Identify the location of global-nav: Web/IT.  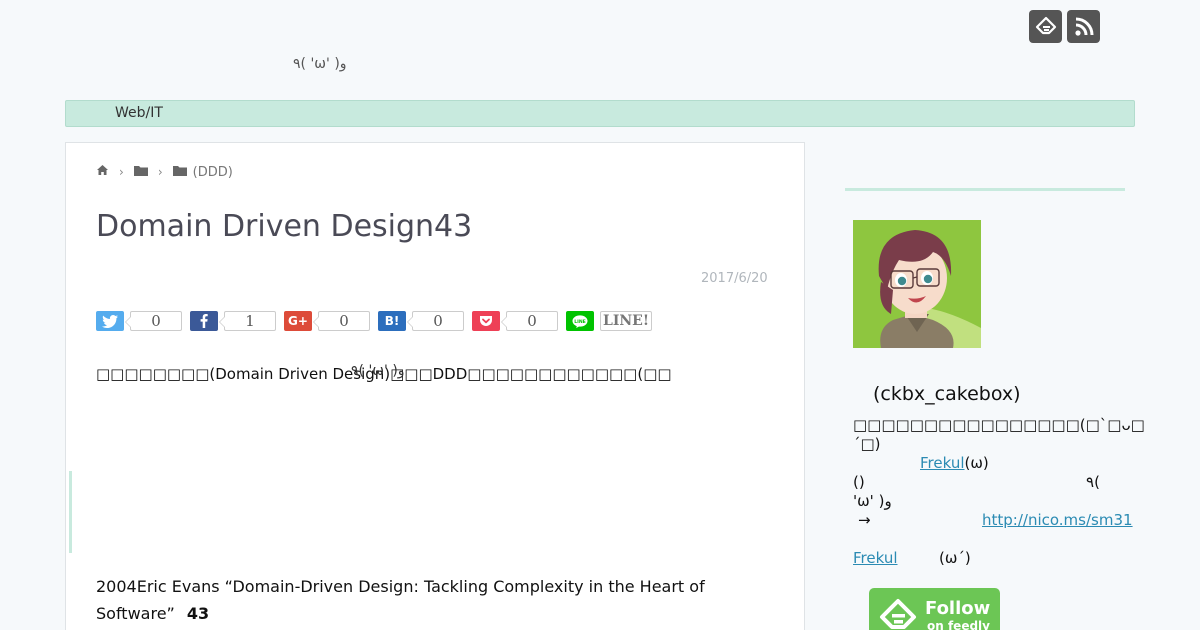
(600, 113).